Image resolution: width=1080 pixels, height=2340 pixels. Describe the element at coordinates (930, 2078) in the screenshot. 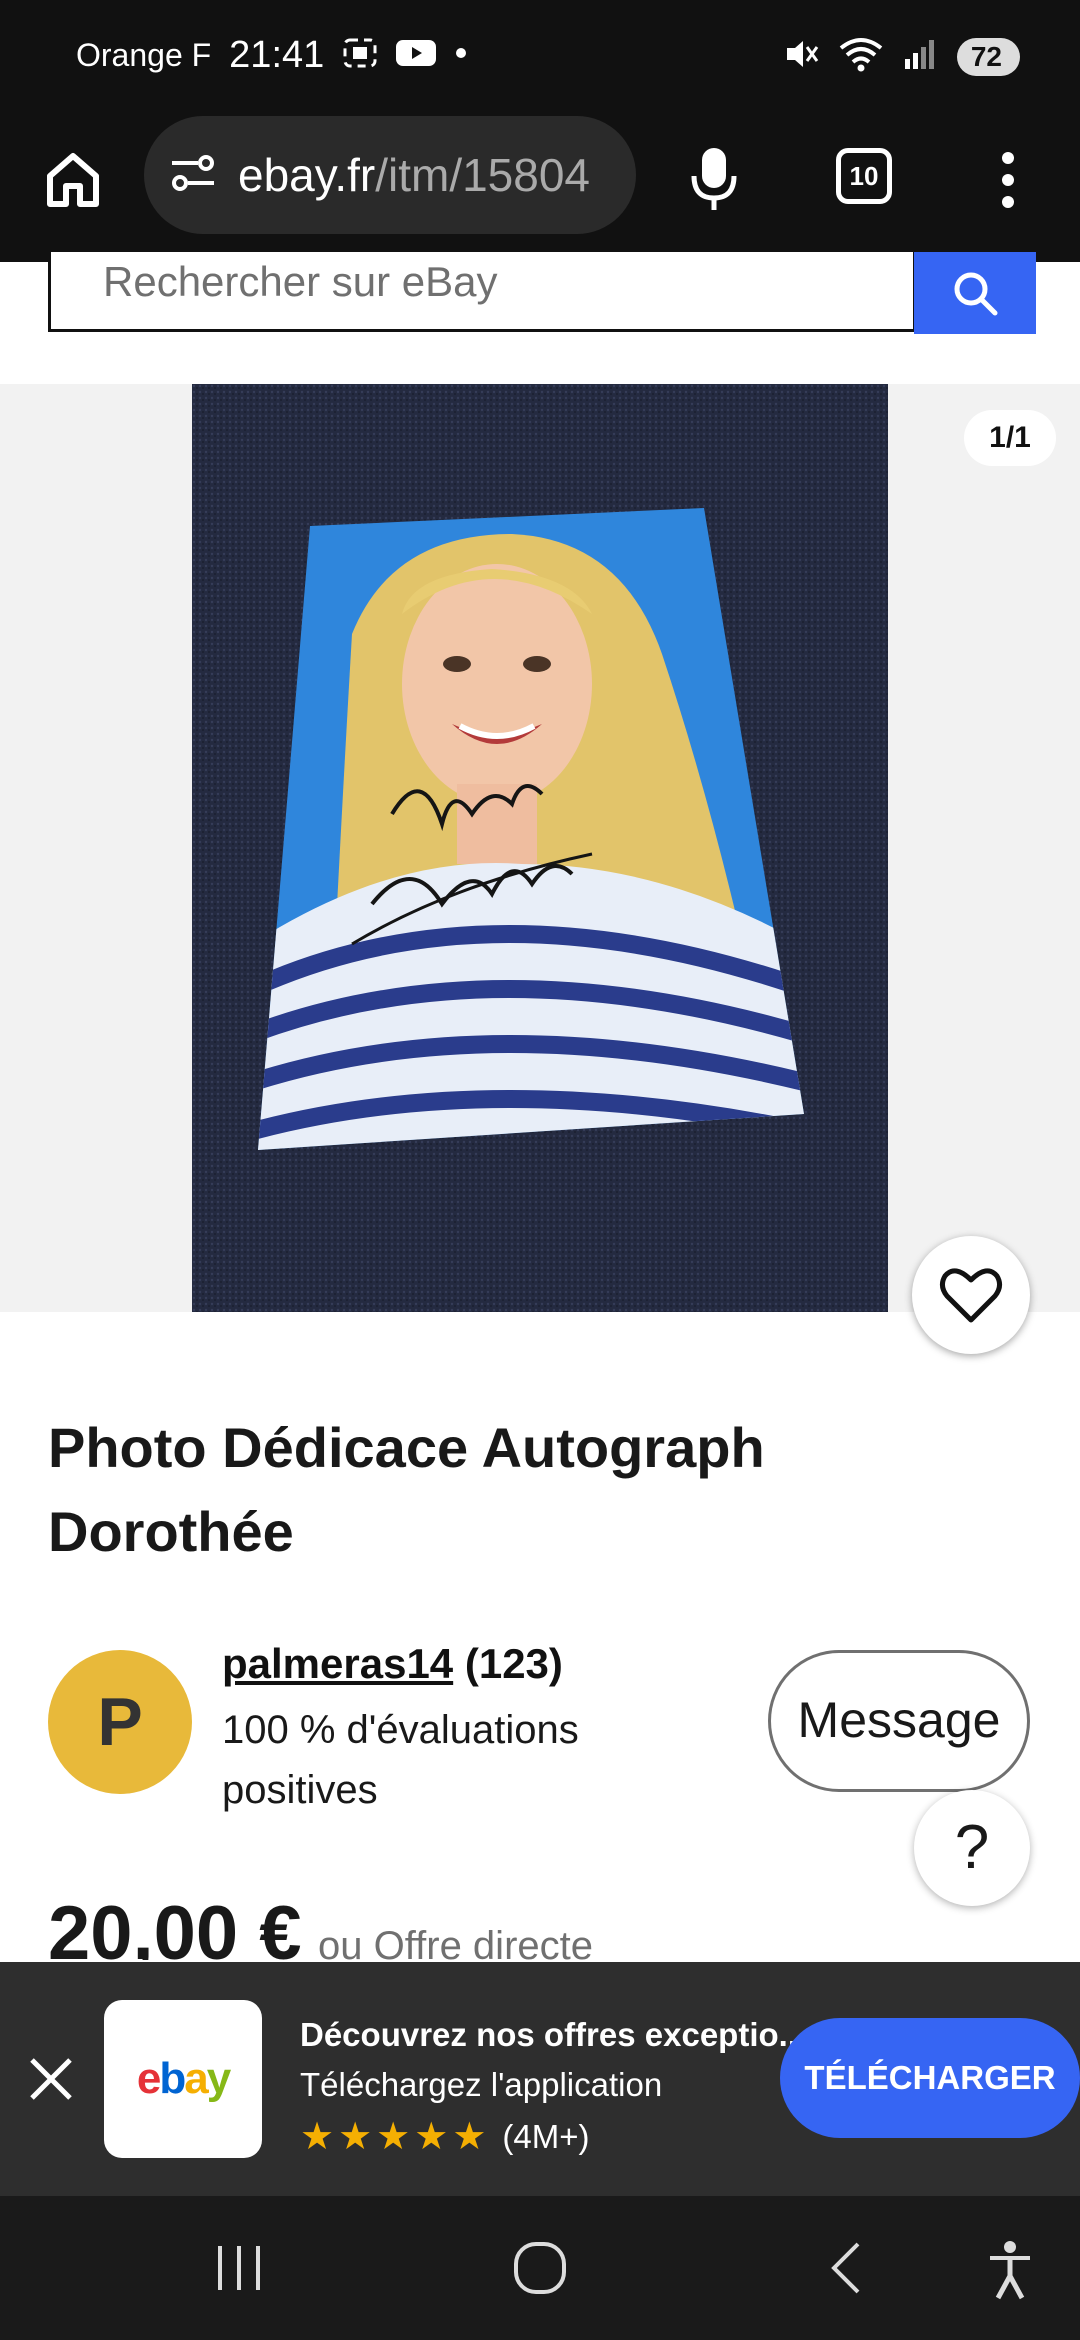

I see `download-app-button: TÉLÉCHARGER` at that location.